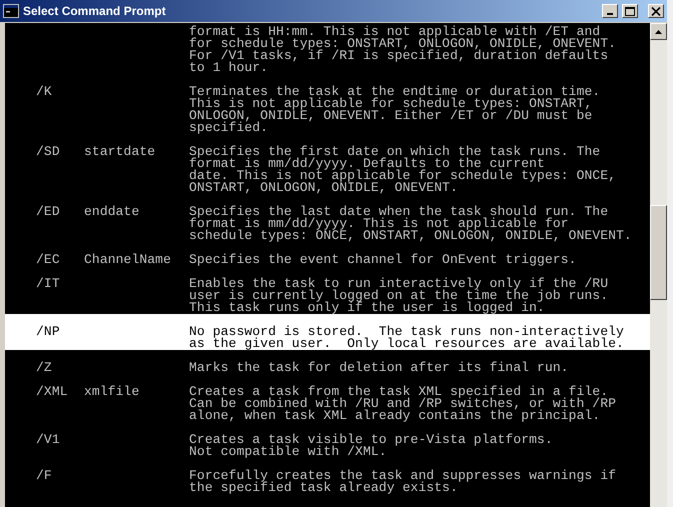  What do you see at coordinates (407, 344) in the screenshot?
I see `description-line: as the given user. Only local resources are available.` at bounding box center [407, 344].